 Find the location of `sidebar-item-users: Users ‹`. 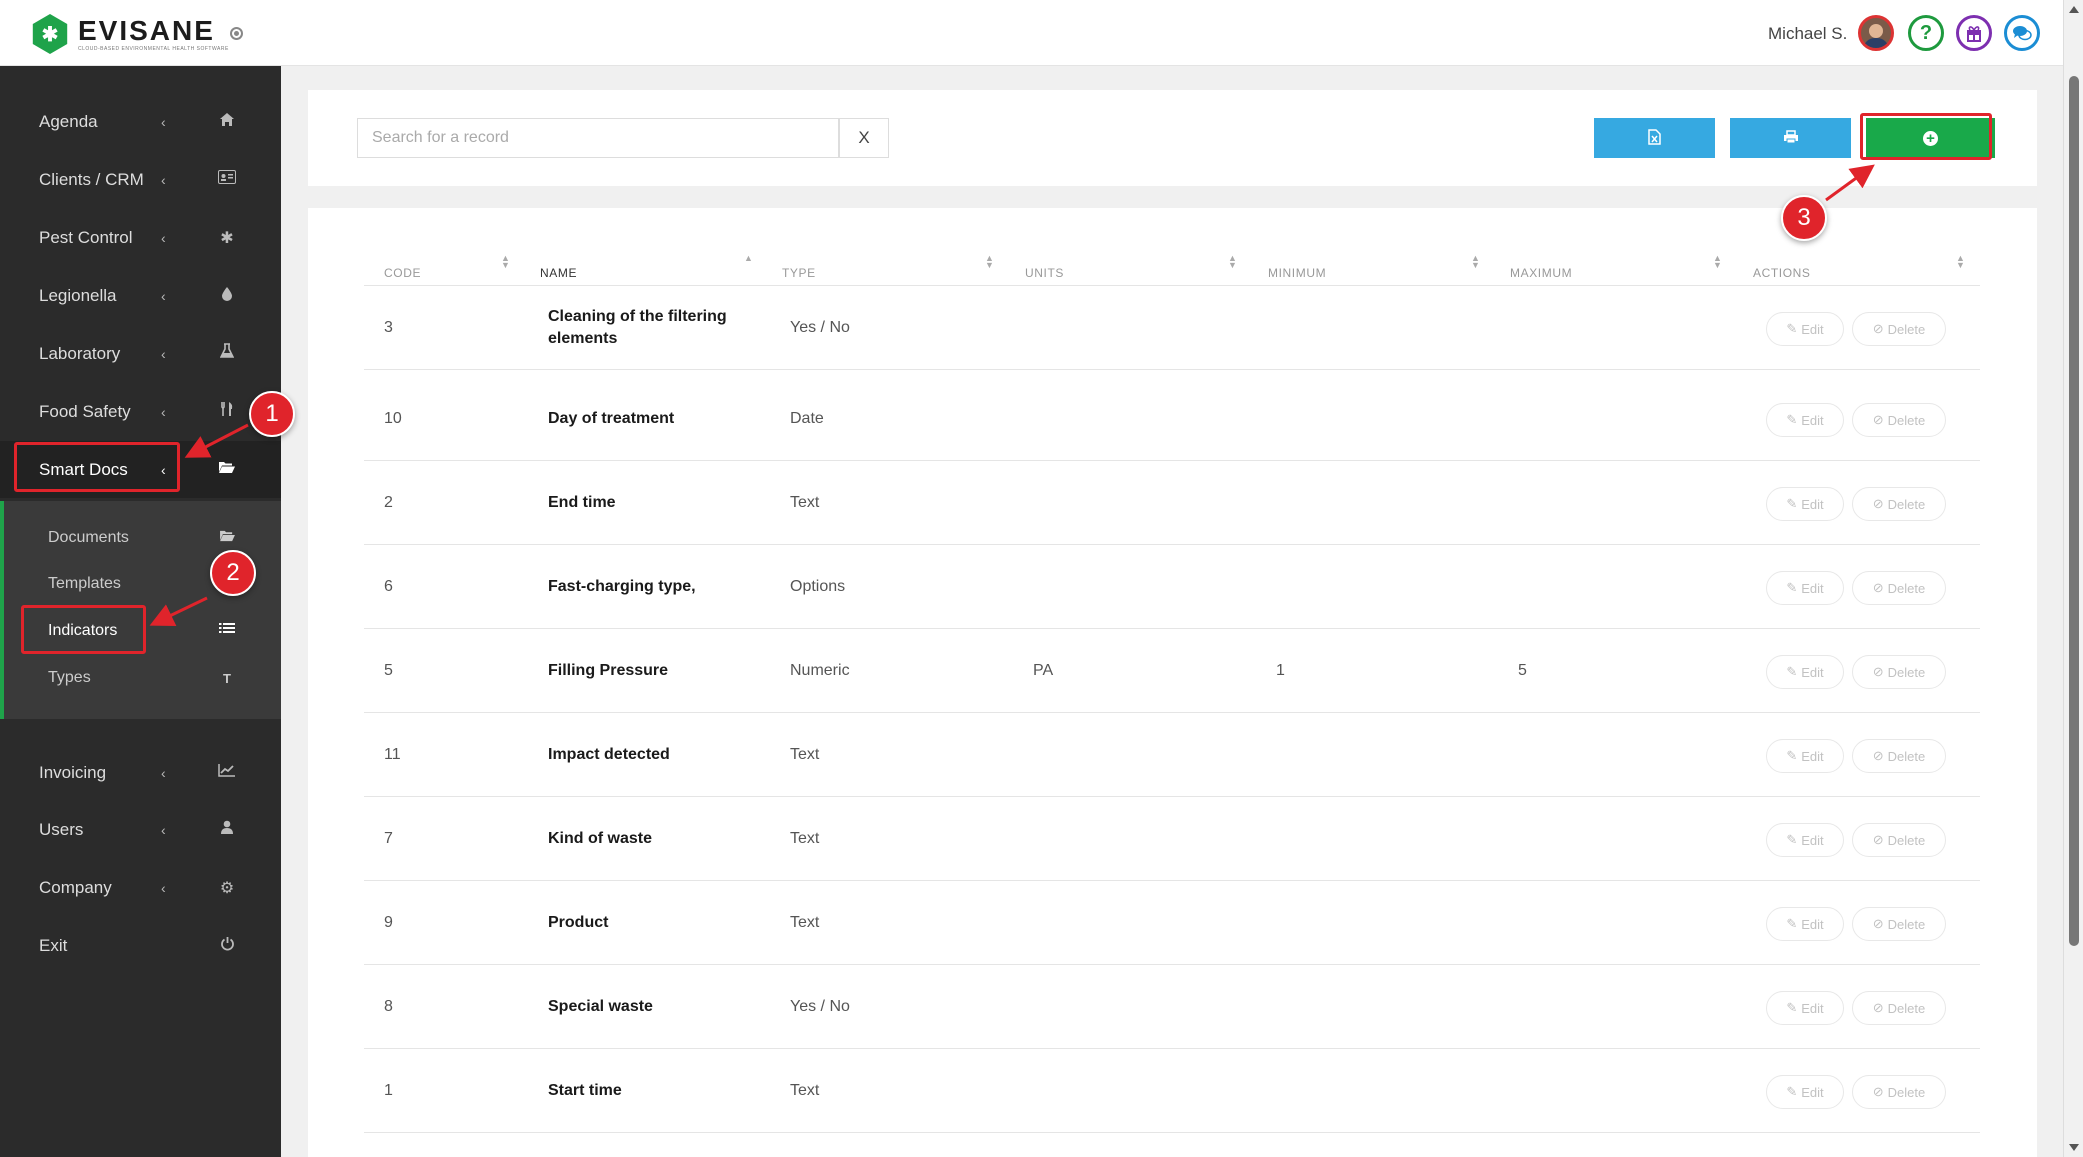

sidebar-item-users: Users ‹ is located at coordinates (140, 829).